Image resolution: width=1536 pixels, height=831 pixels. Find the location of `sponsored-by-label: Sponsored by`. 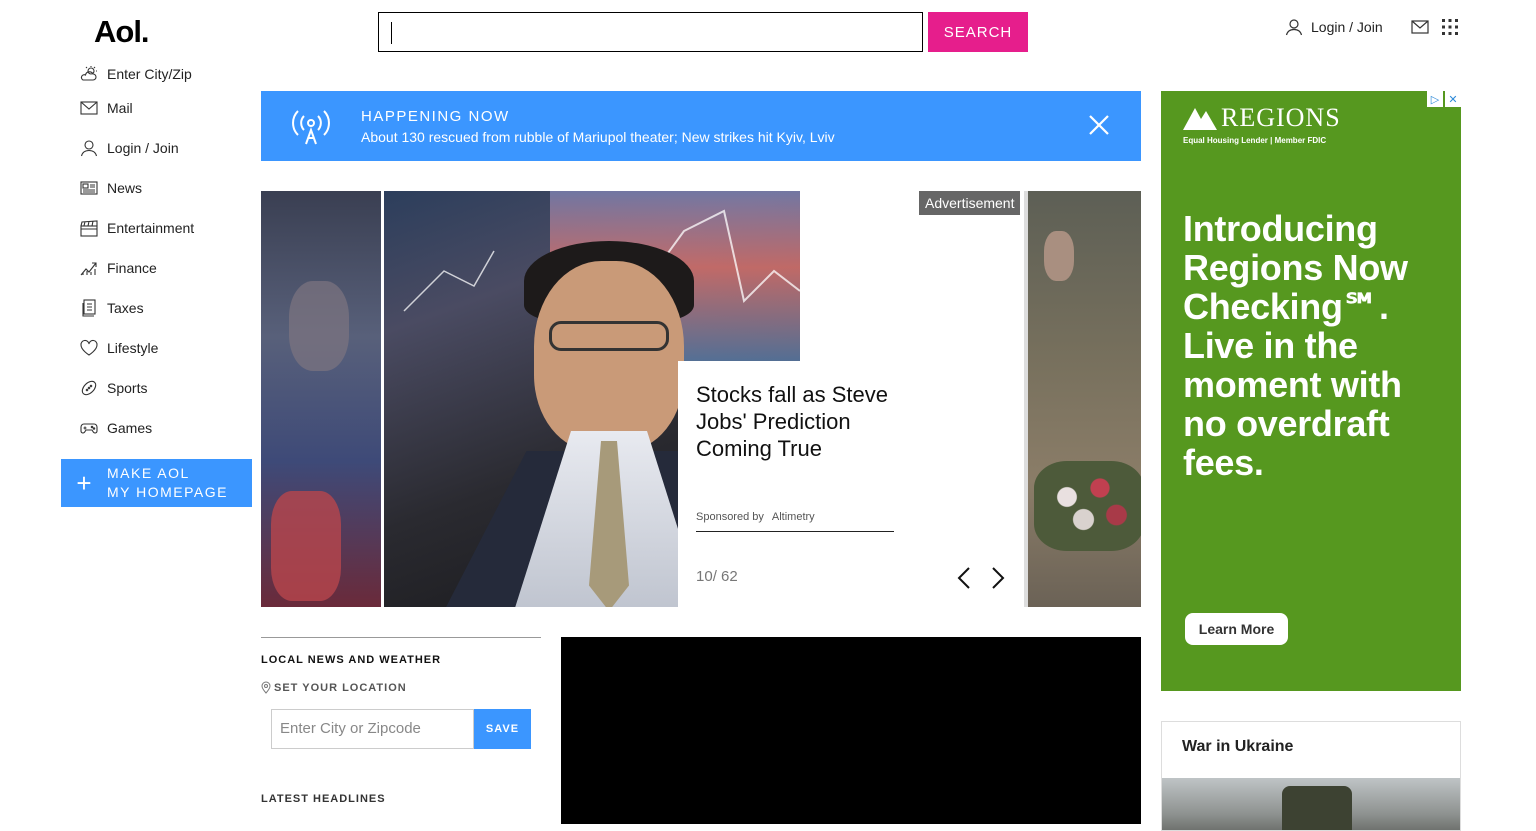

sponsored-by-label: Sponsored by is located at coordinates (730, 517).